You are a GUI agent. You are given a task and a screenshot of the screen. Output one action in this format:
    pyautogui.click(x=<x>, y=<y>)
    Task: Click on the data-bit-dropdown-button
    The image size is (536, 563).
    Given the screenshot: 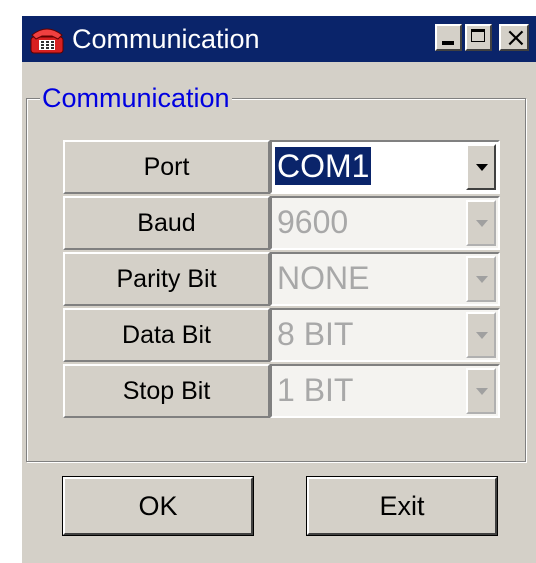 What is the action you would take?
    pyautogui.click(x=481, y=335)
    